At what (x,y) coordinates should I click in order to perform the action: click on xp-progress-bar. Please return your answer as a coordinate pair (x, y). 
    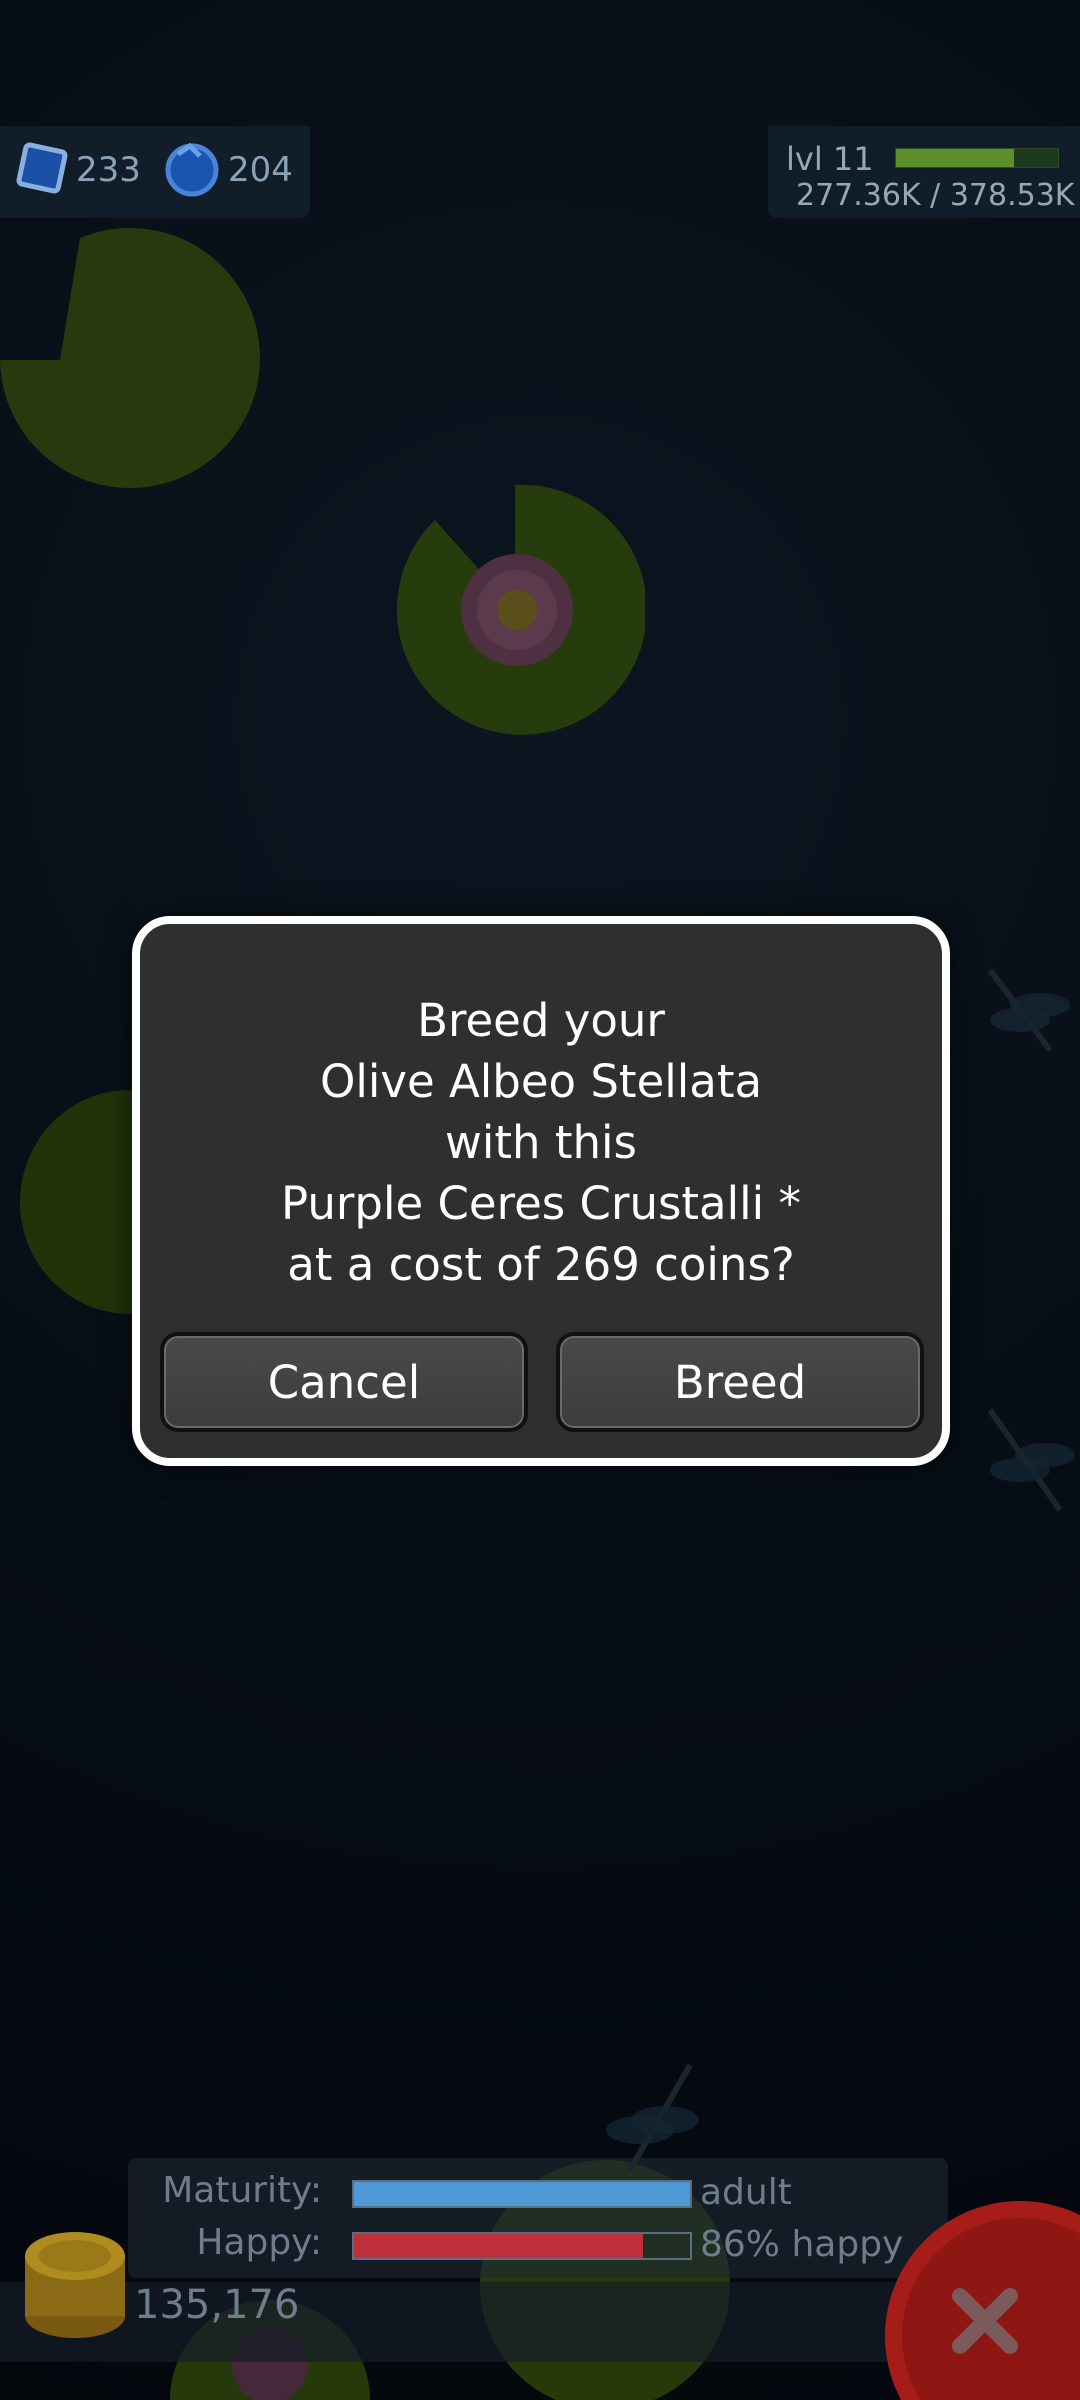
    Looking at the image, I should click on (977, 158).